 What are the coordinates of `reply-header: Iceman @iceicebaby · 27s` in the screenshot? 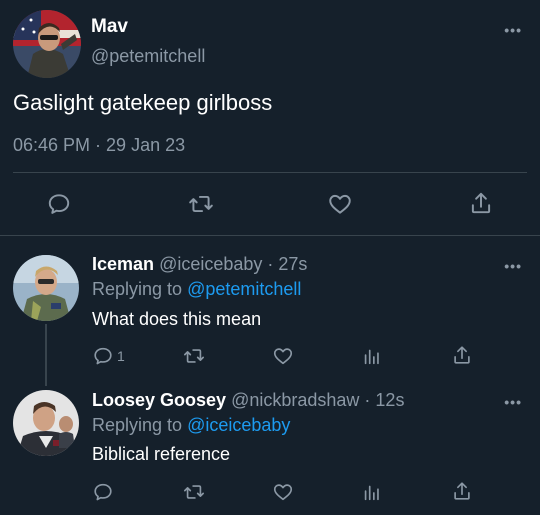 It's located at (199, 264).